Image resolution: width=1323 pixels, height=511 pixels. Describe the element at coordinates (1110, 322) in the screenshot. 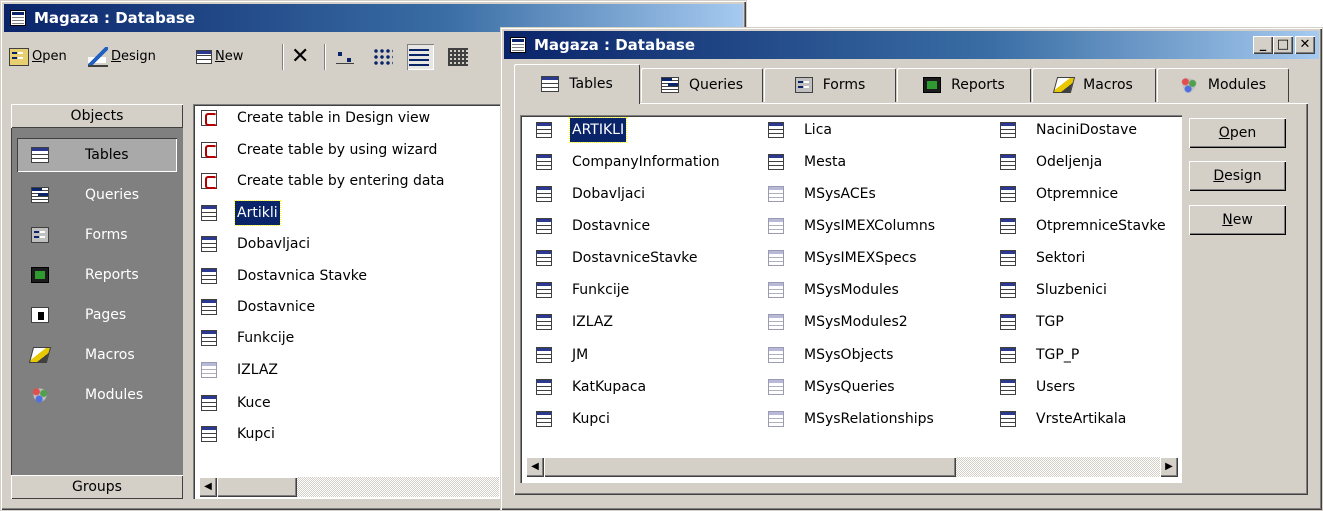

I see `list-item: TGP` at that location.